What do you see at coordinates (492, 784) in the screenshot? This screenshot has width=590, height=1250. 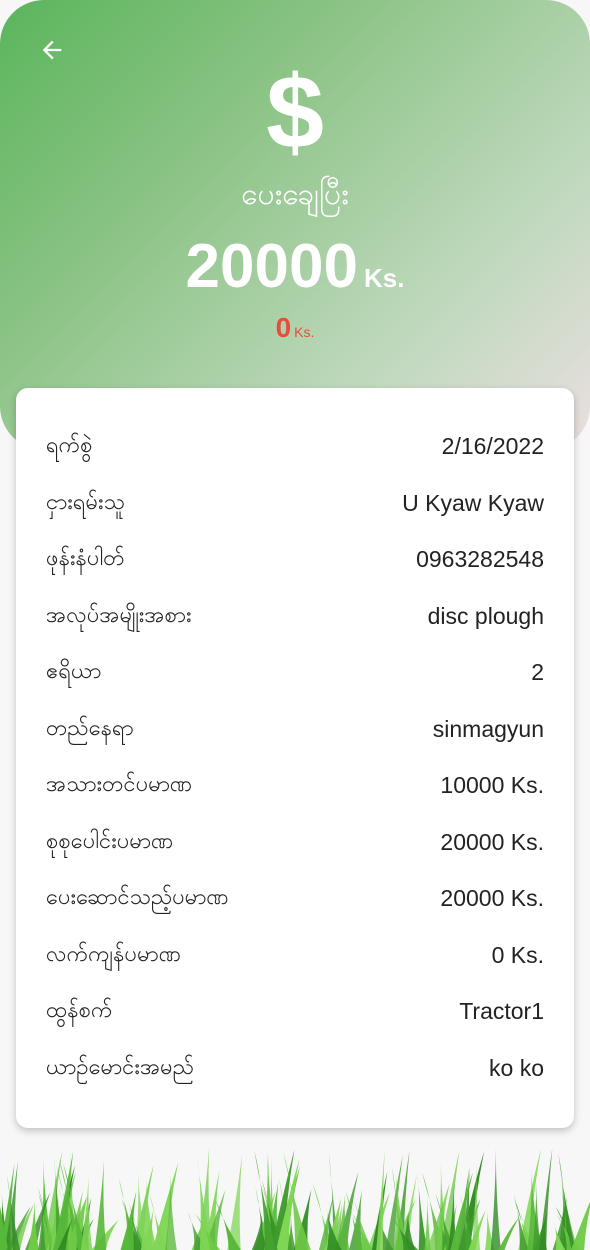 I see `detail-value: 10000 Ks.` at bounding box center [492, 784].